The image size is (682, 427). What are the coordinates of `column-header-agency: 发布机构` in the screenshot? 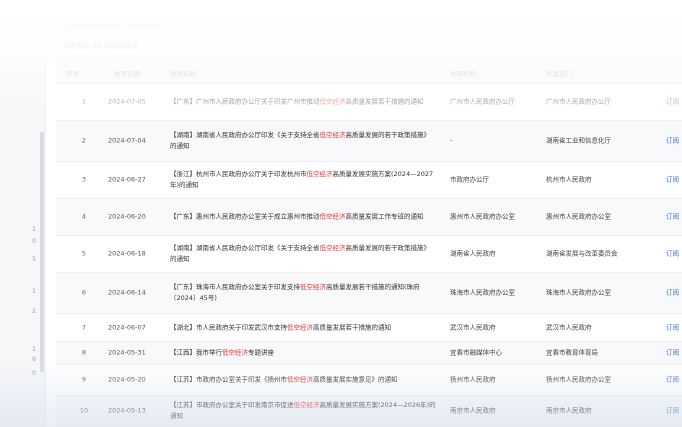 It's located at (463, 74).